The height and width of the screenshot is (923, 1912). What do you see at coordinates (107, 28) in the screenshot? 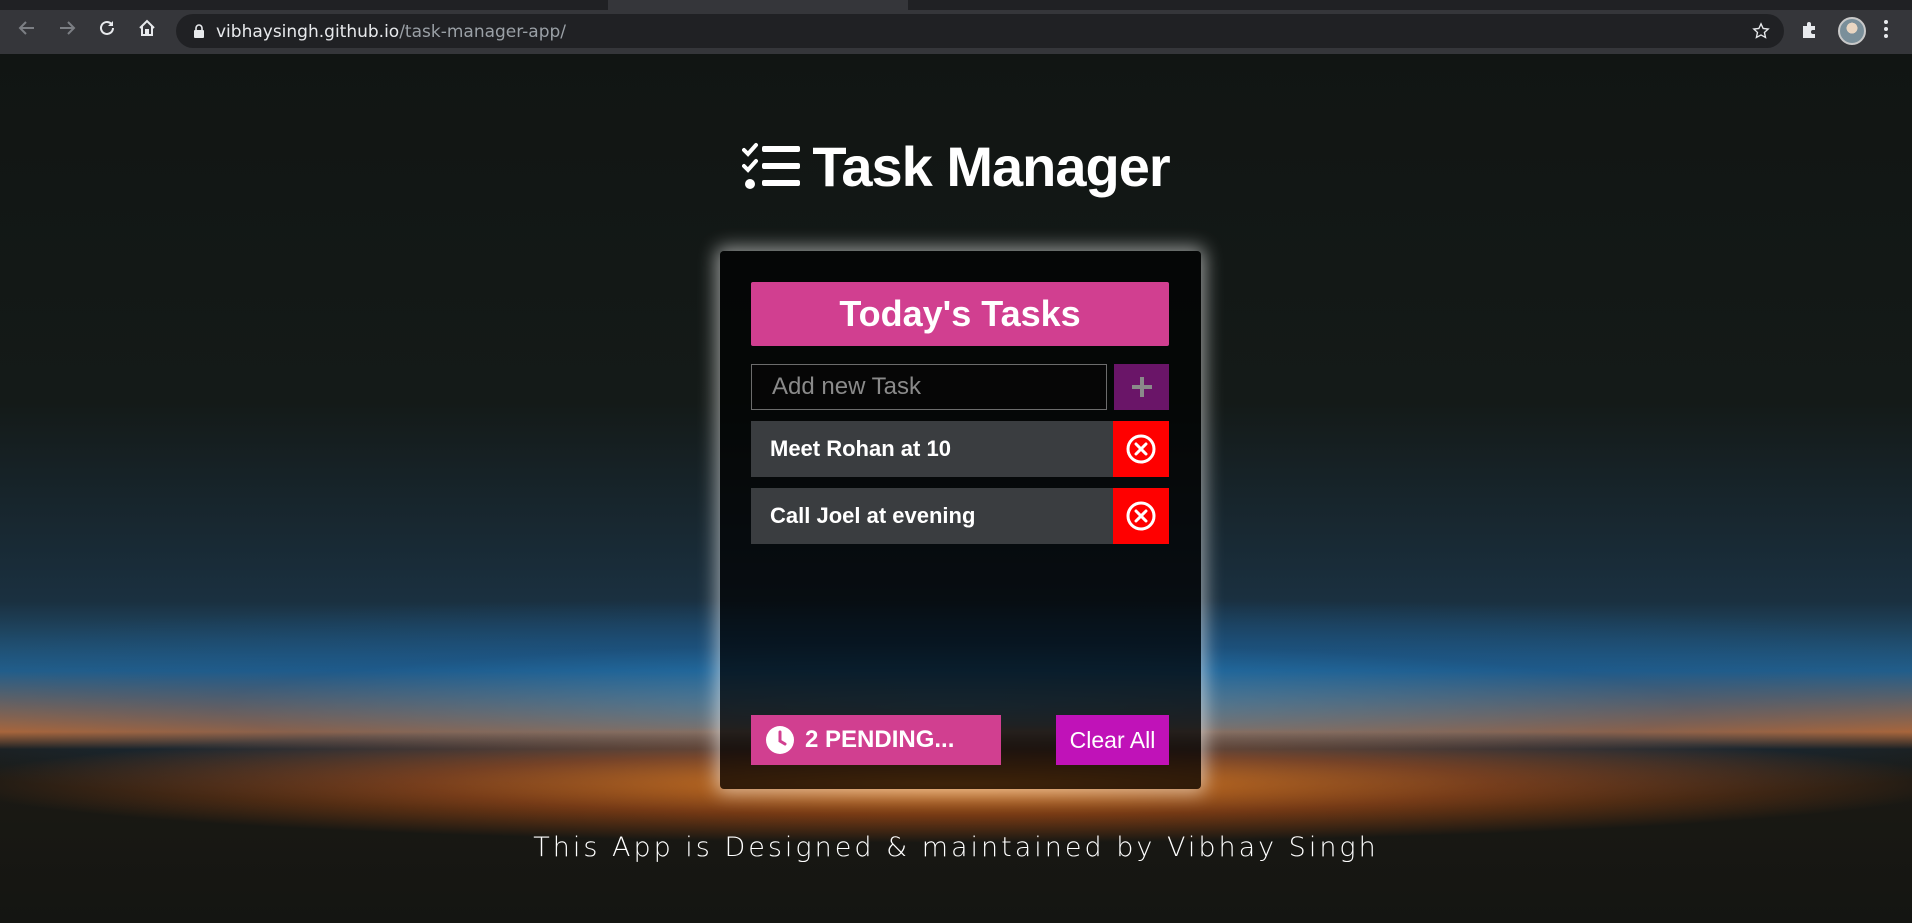
I see `reload-icon` at bounding box center [107, 28].